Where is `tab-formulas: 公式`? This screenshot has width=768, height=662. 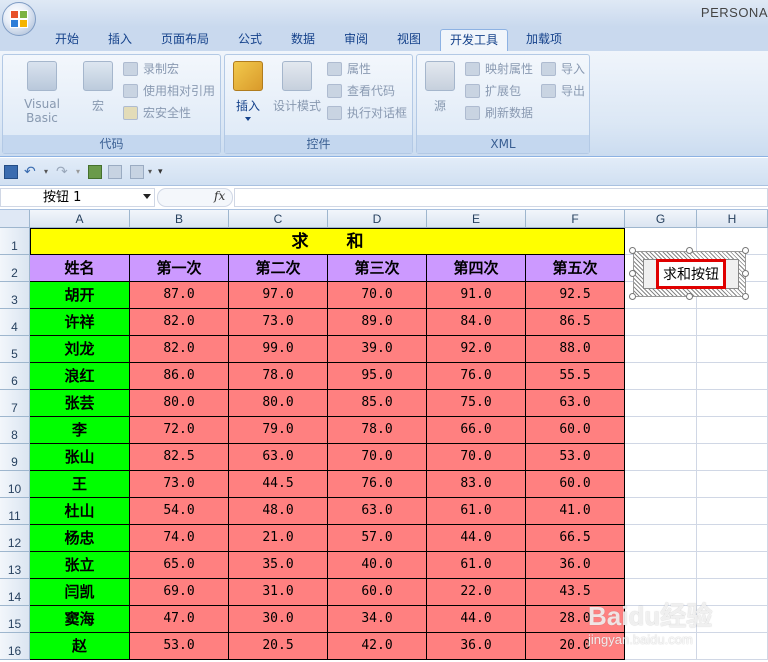 tab-formulas: 公式 is located at coordinates (250, 40).